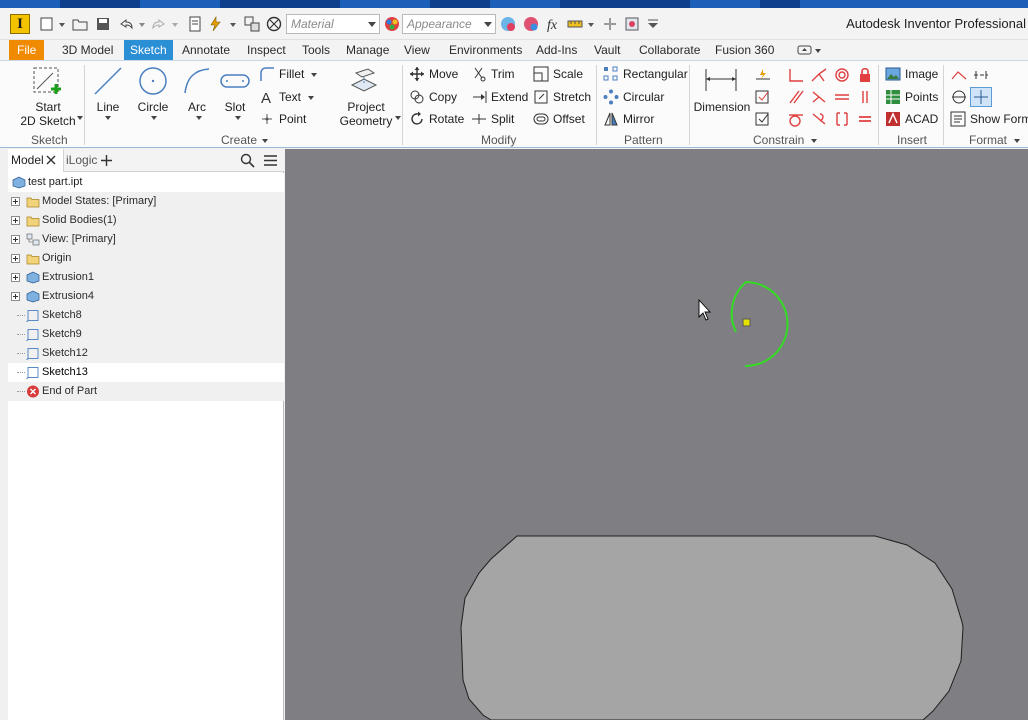 The height and width of the screenshot is (720, 1028). Describe the element at coordinates (235, 81) in the screenshot. I see `slot-icon` at that location.